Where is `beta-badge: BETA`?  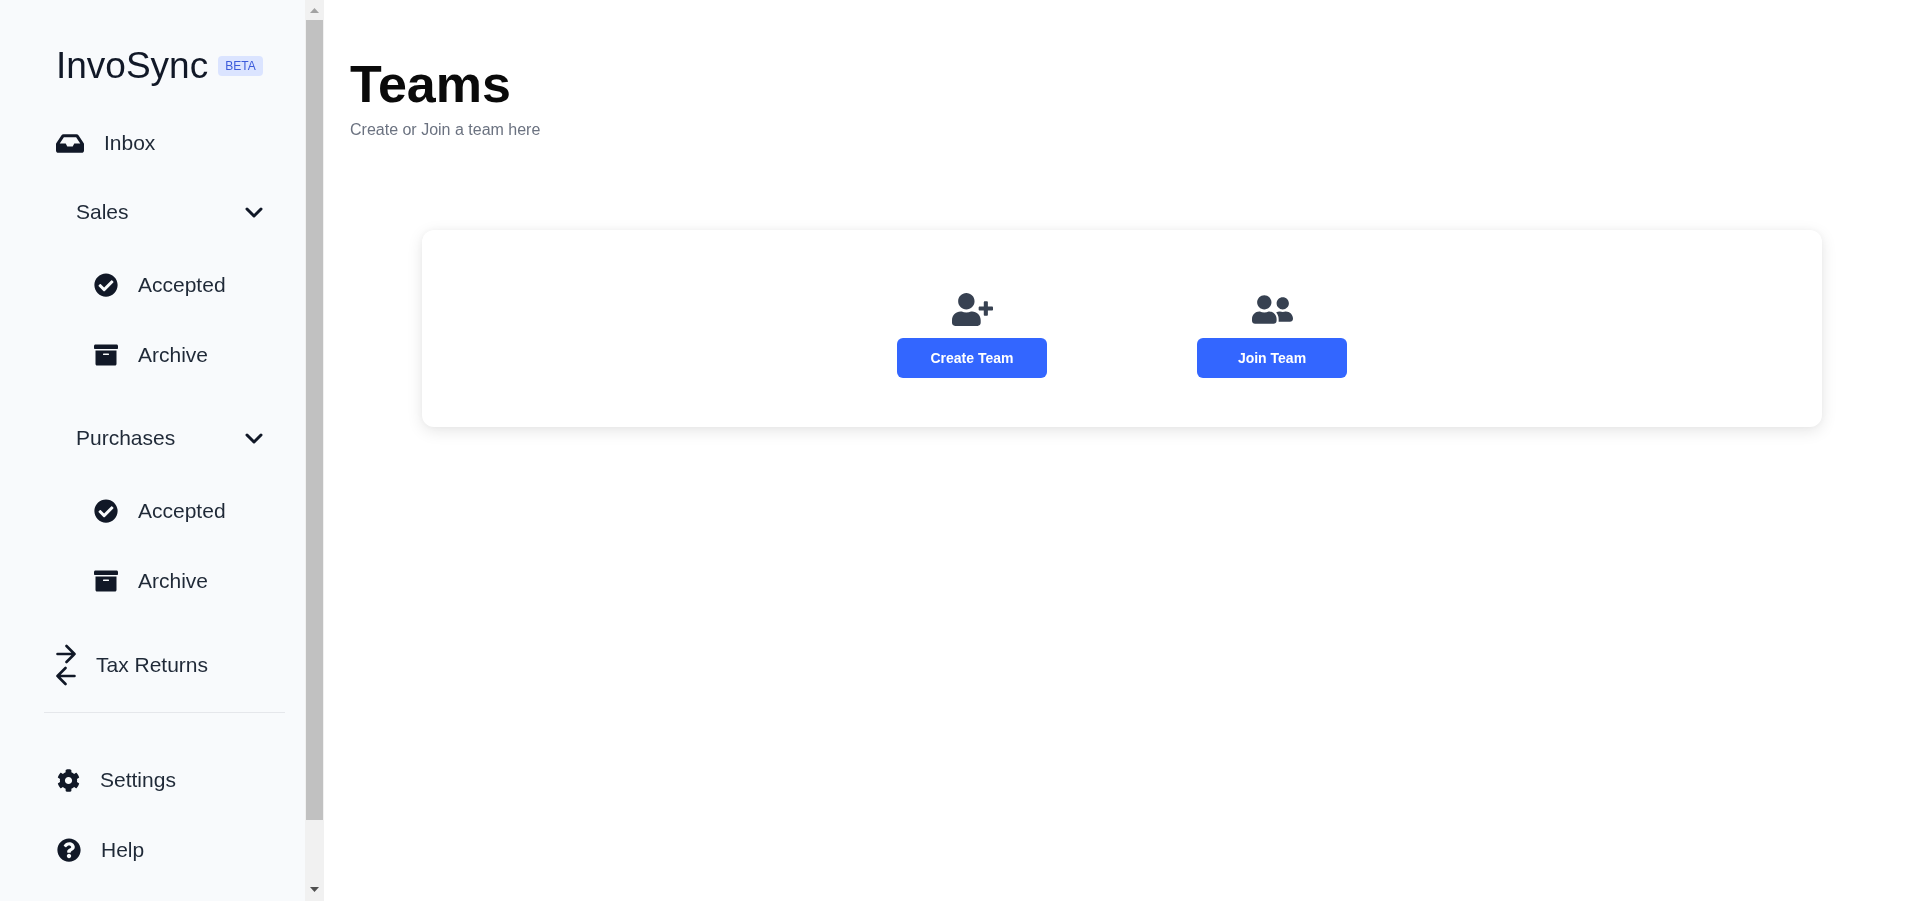 beta-badge: BETA is located at coordinates (240, 66).